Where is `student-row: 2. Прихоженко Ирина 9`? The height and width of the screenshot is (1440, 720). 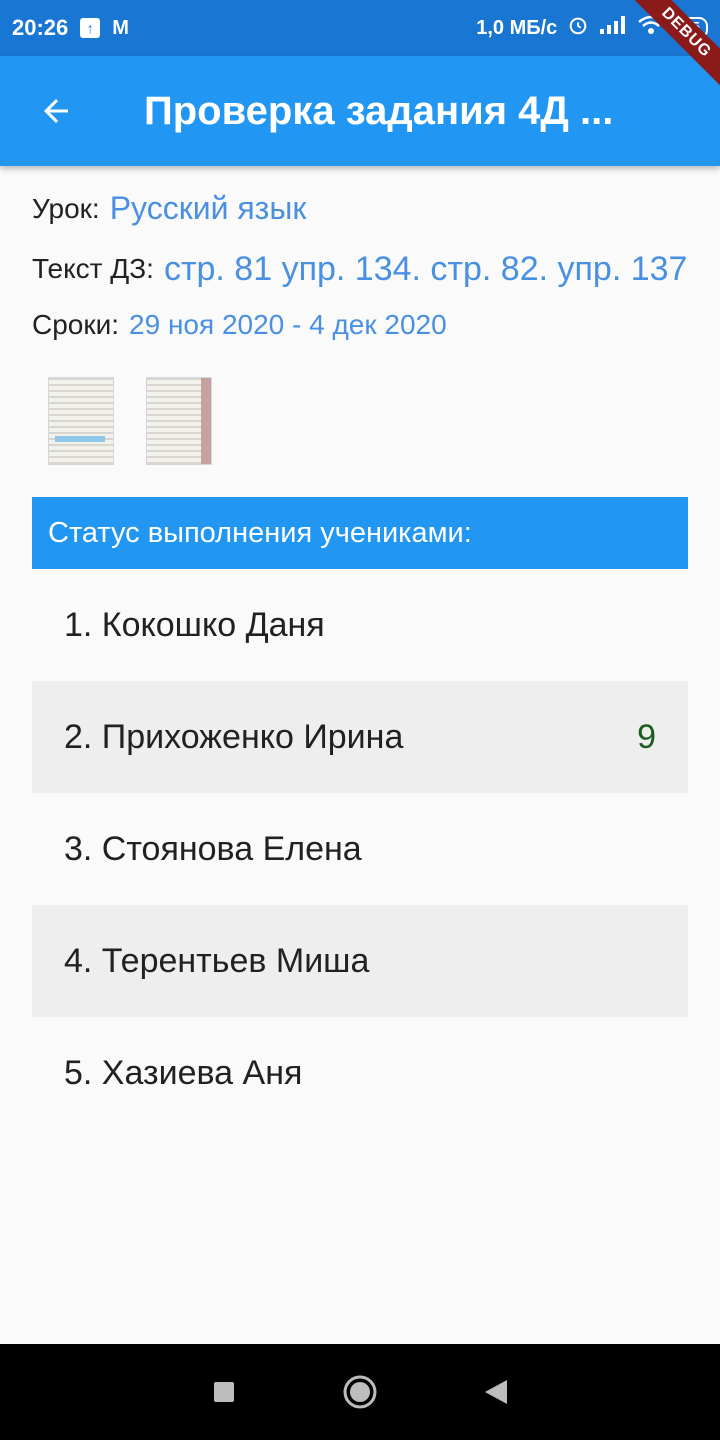 student-row: 2. Прихоженко Ирина 9 is located at coordinates (360, 737).